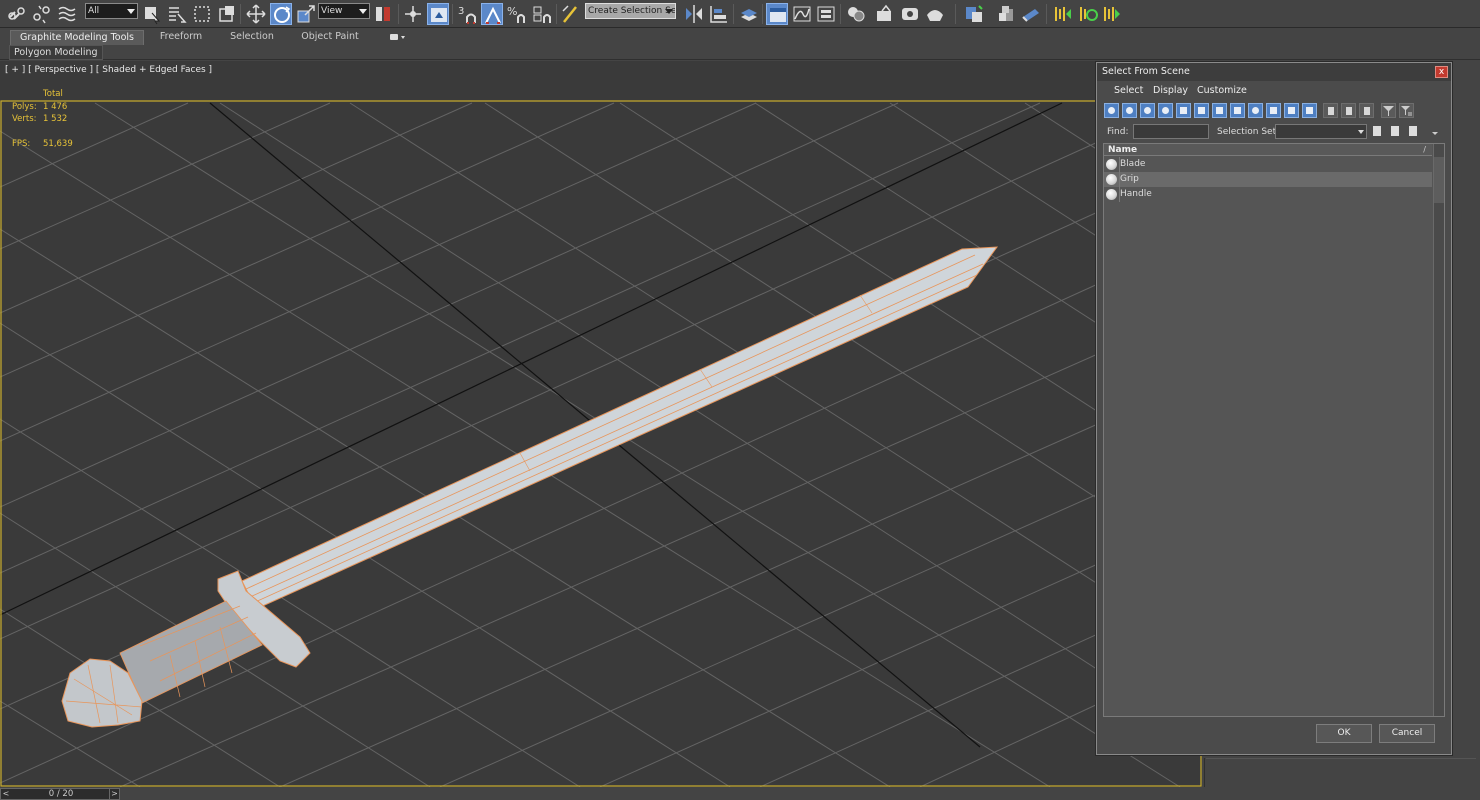 Image resolution: width=1480 pixels, height=800 pixels. I want to click on graphite-ribbon-toggle-icon, so click(777, 14).